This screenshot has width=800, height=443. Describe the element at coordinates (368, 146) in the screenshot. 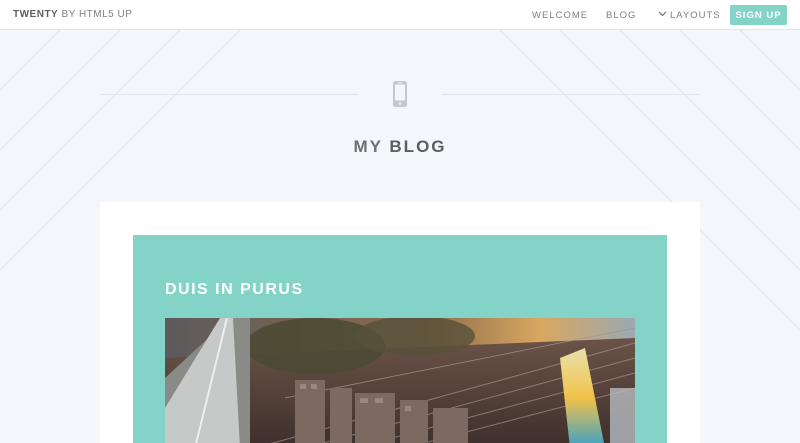

I see `page-title-part1: MY` at that location.